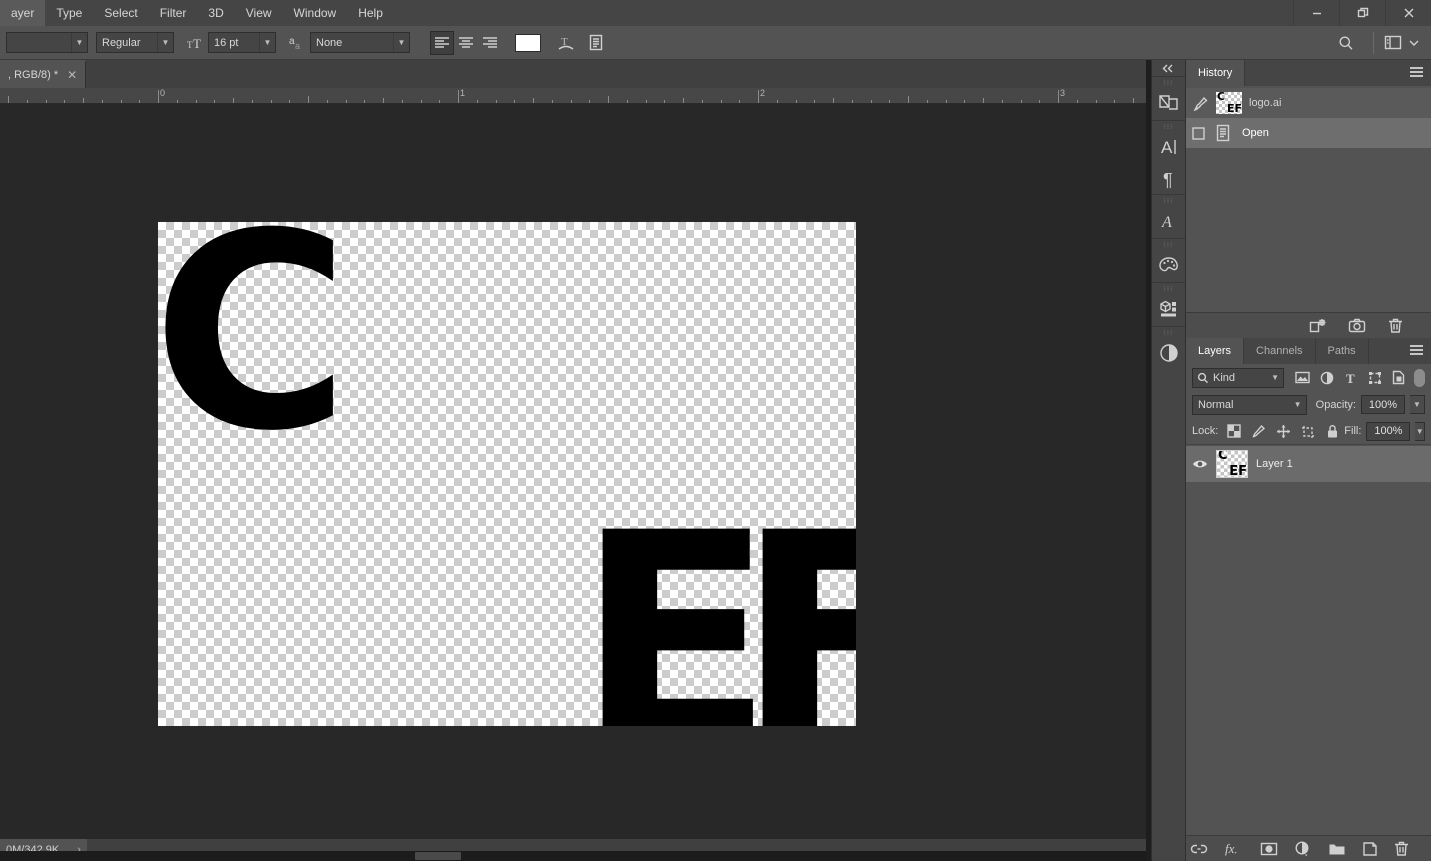  Describe the element at coordinates (1398, 377) in the screenshot. I see `filter-smart-object-icon` at that location.